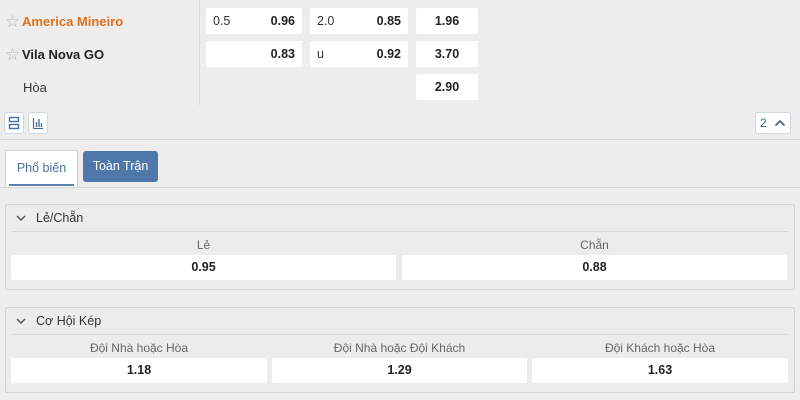 Image resolution: width=800 pixels, height=400 pixels. What do you see at coordinates (780, 123) in the screenshot?
I see `chevron-up-icon` at bounding box center [780, 123].